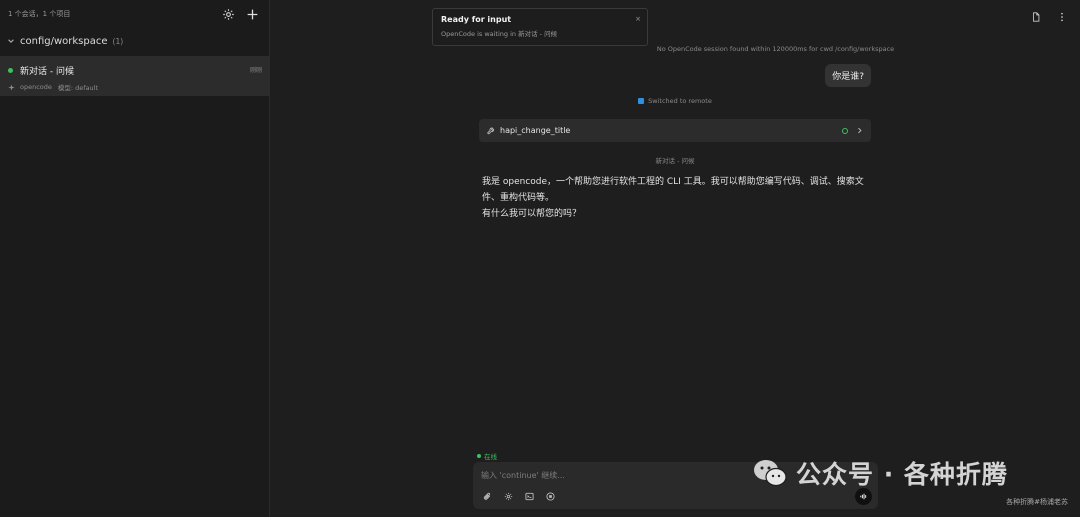  What do you see at coordinates (1049, 17) in the screenshot?
I see `top-toolbar` at bounding box center [1049, 17].